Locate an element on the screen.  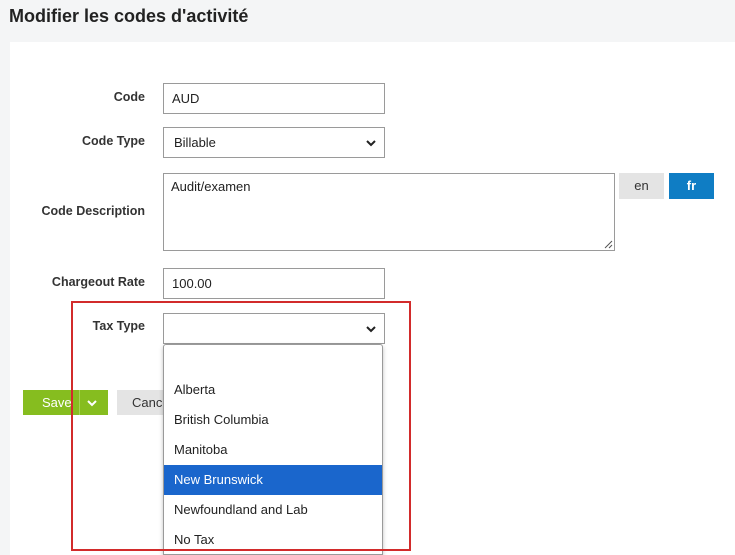
dropdown-option-empty is located at coordinates (273, 360).